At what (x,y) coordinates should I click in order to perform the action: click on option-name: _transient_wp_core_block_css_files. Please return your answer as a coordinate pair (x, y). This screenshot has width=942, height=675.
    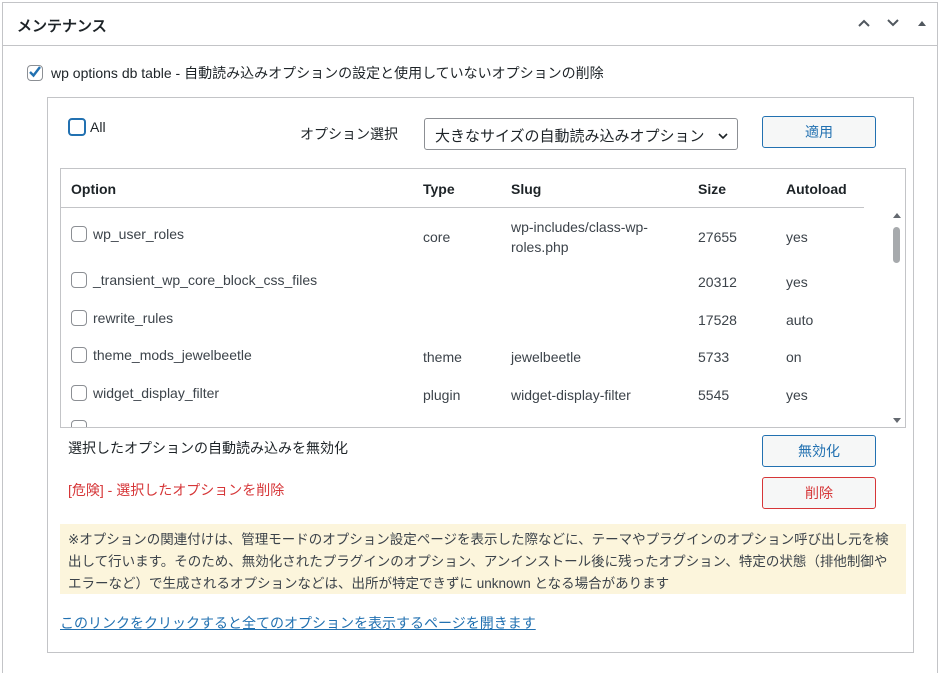
    Looking at the image, I should click on (205, 280).